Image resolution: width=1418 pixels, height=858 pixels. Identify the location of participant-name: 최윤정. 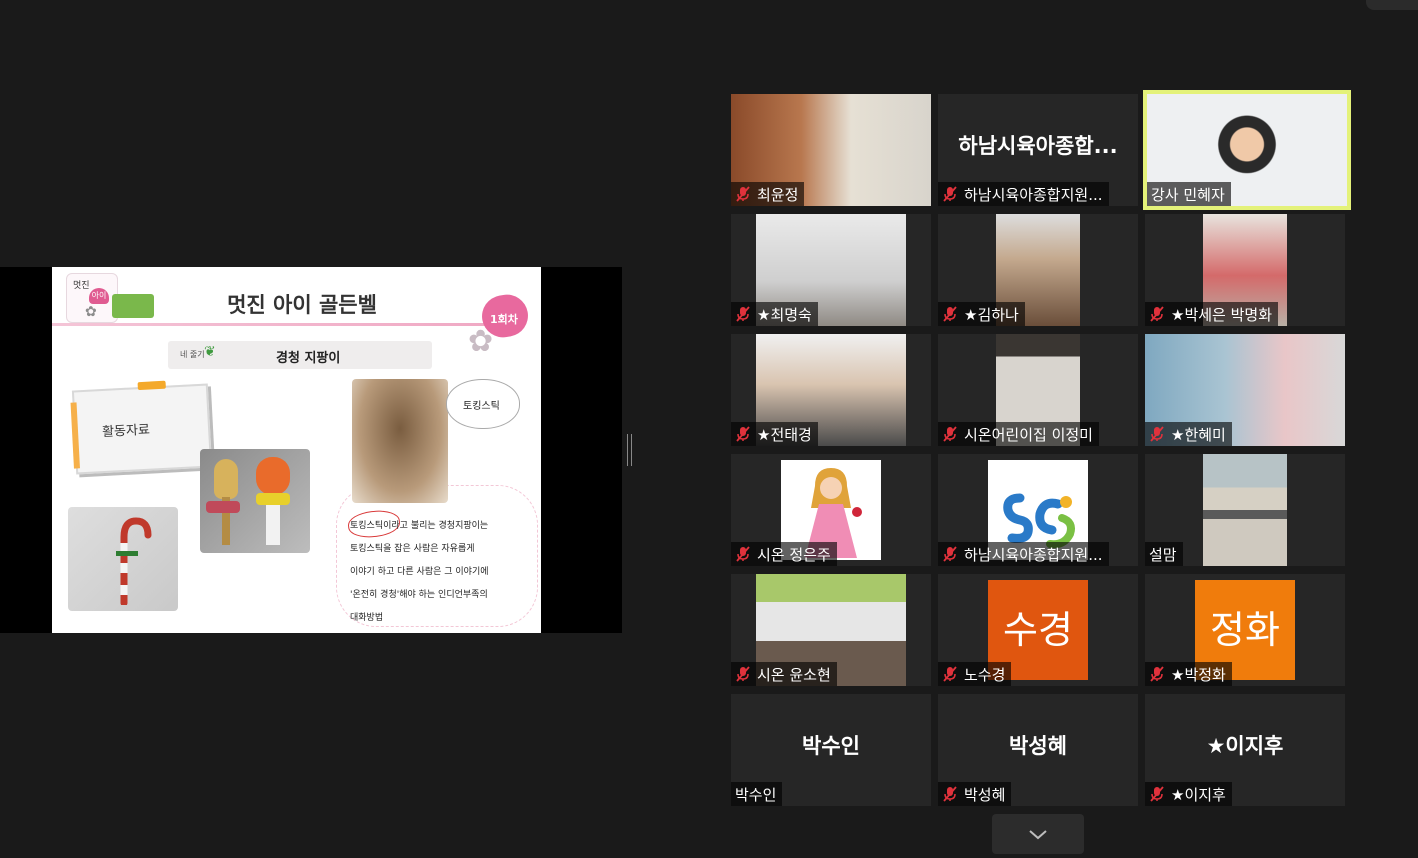
(778, 194).